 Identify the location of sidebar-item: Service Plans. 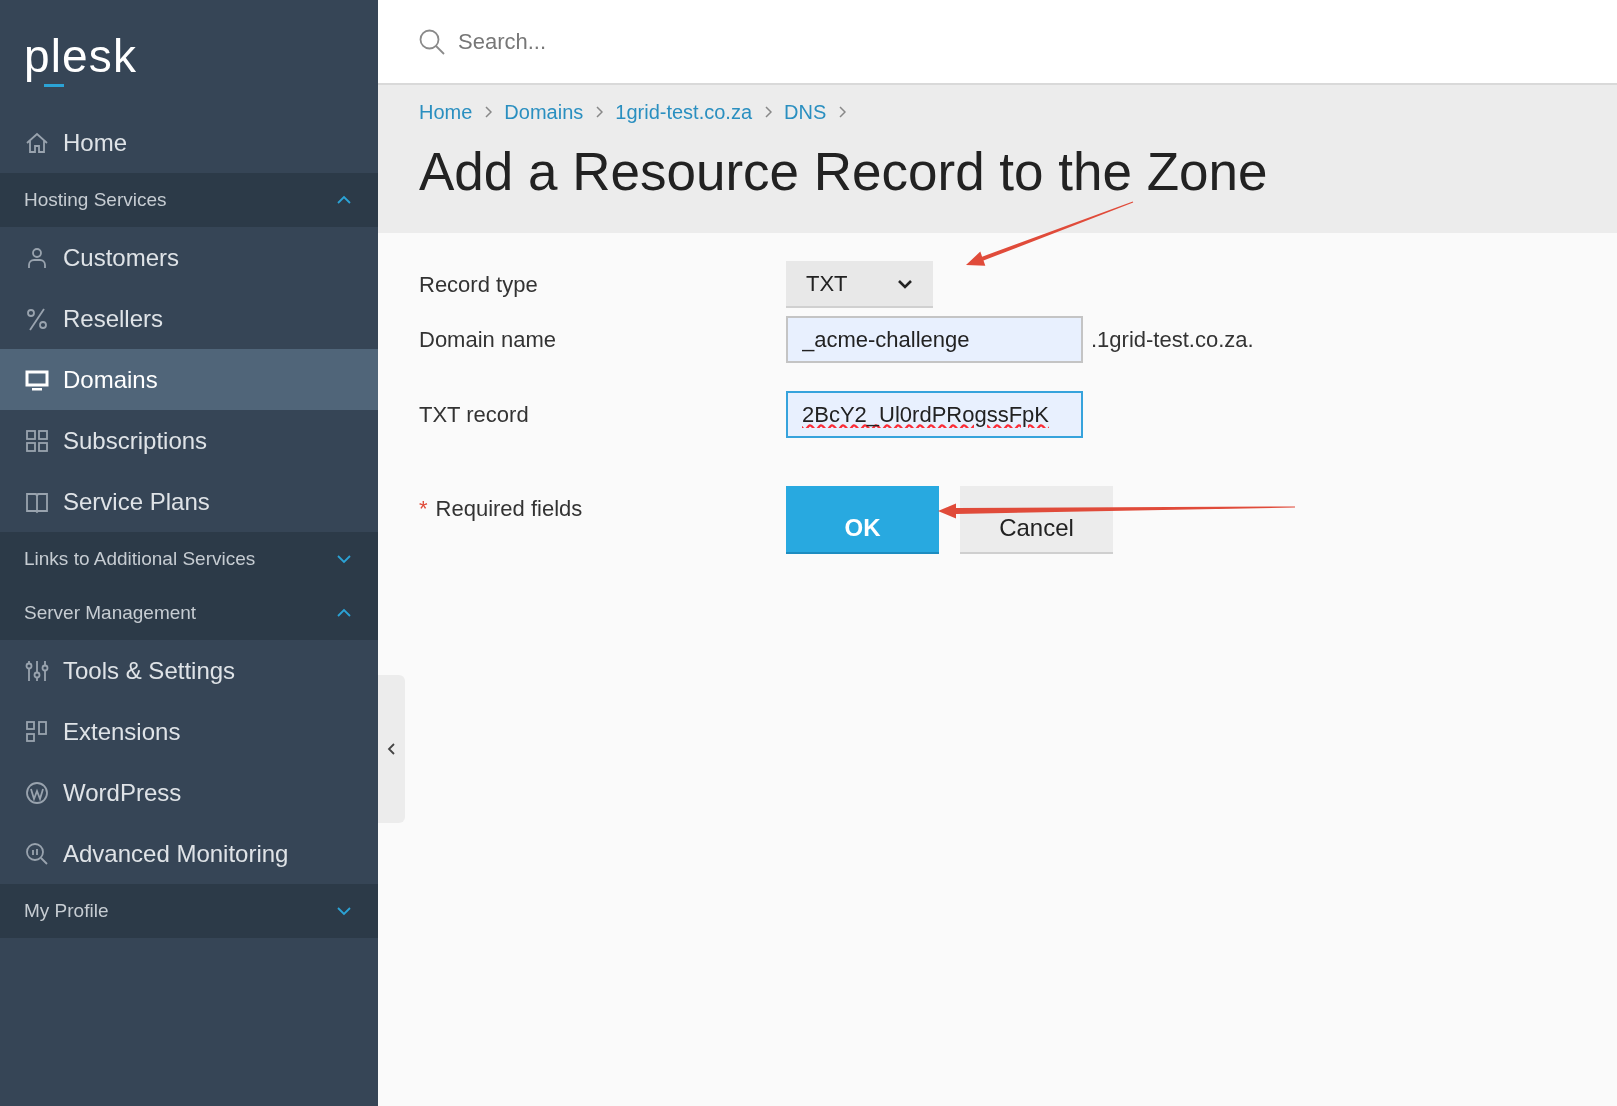
(189, 501).